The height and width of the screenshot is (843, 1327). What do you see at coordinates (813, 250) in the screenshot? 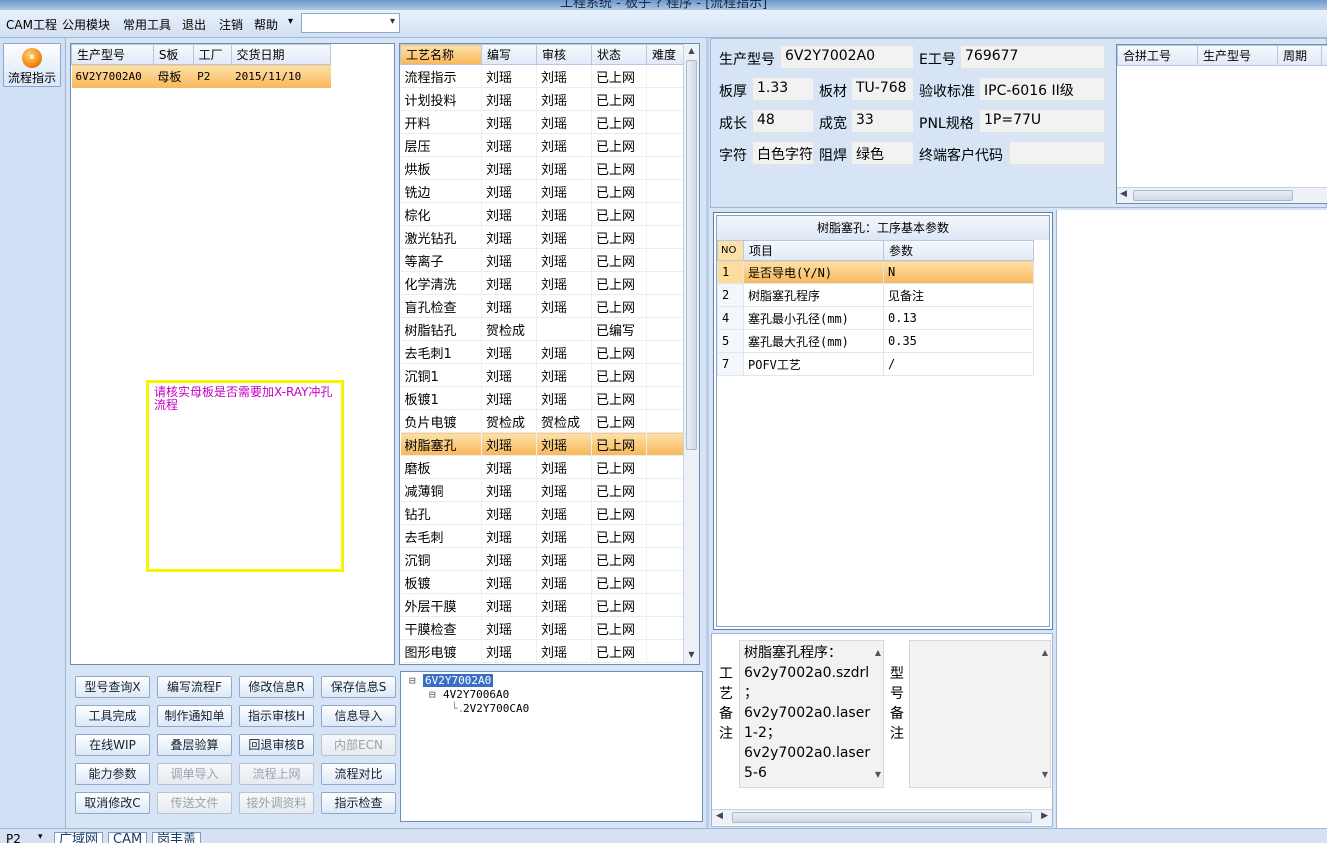
I see `col-item: 项目` at bounding box center [813, 250].